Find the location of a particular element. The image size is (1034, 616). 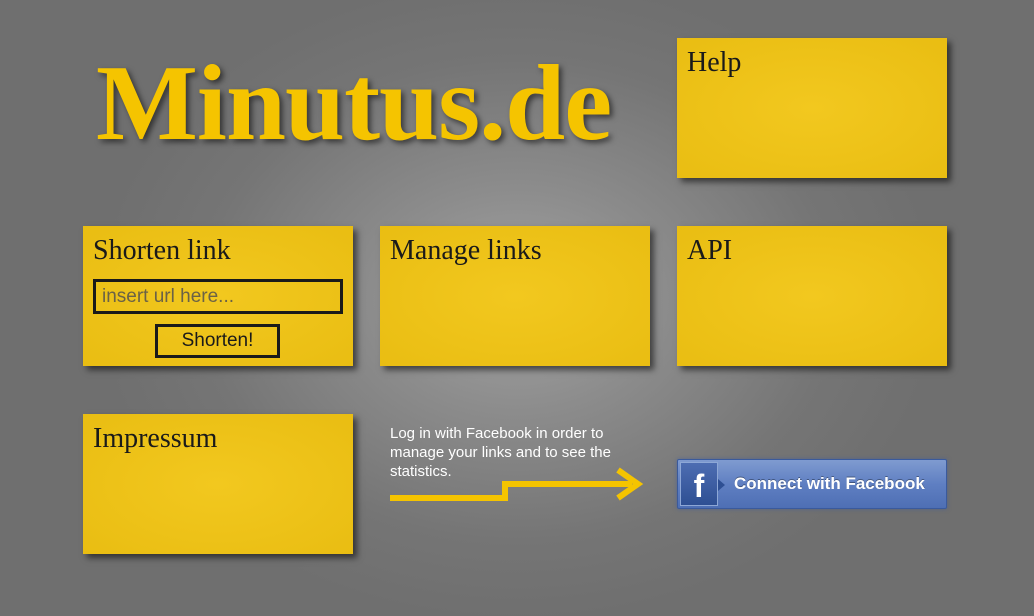

shorten-link-tile: Shorten link Shorten! is located at coordinates (218, 296).